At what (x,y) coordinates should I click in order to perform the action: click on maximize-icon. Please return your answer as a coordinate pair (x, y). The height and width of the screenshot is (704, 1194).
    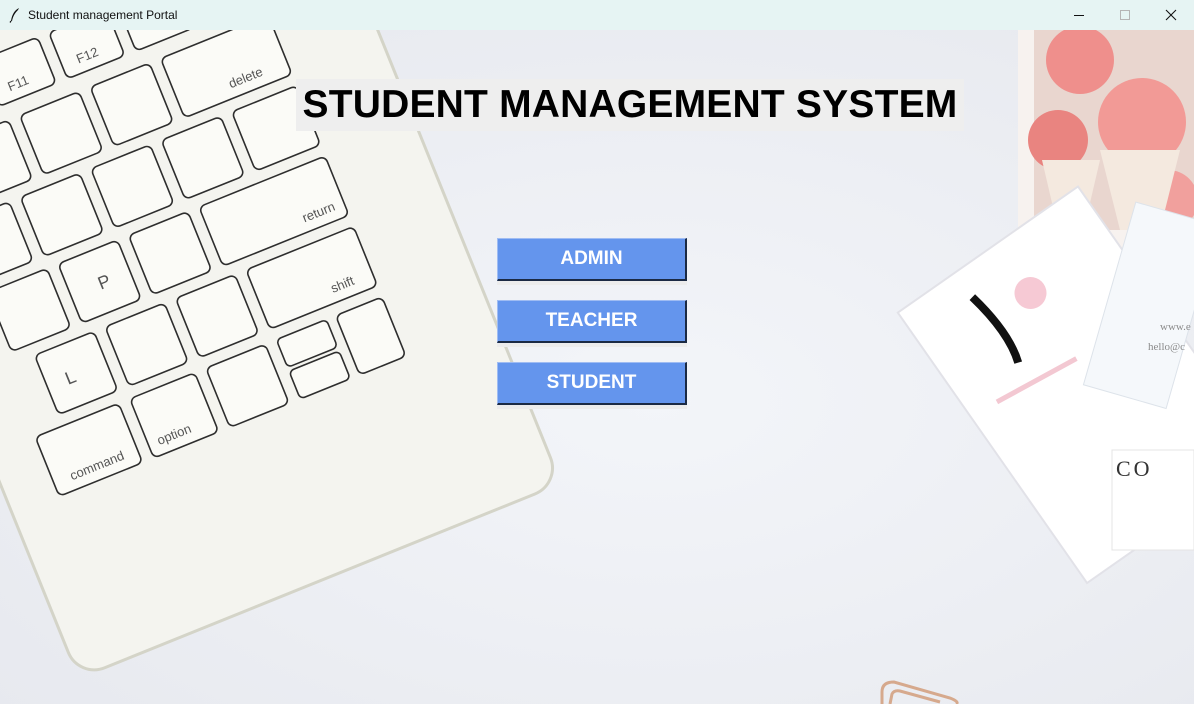
    Looking at the image, I should click on (1125, 15).